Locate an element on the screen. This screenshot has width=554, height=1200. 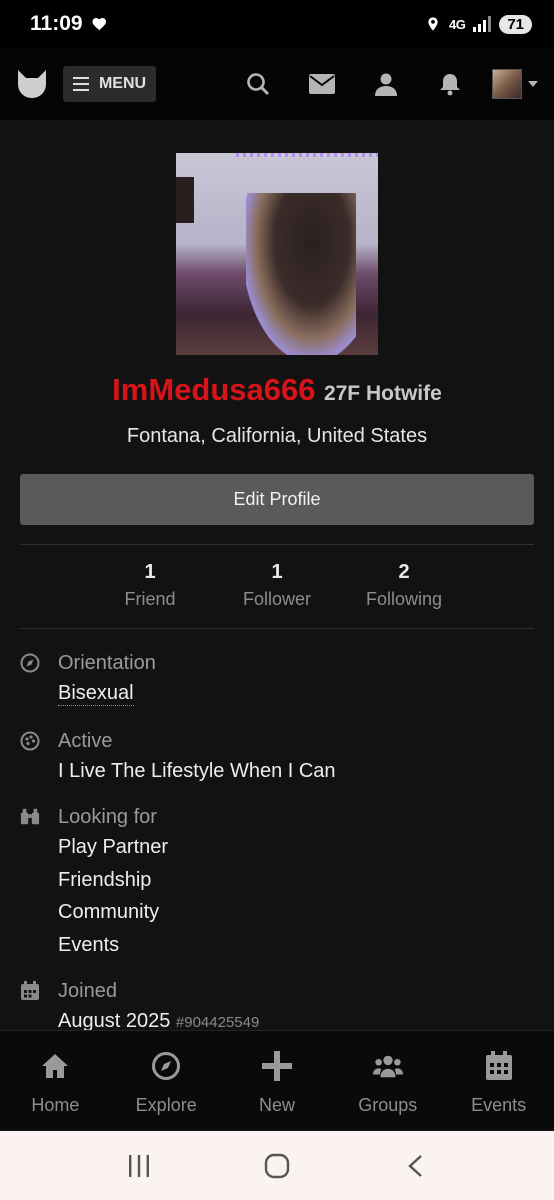
looking-for-item: Play Partner is located at coordinates (113, 847).